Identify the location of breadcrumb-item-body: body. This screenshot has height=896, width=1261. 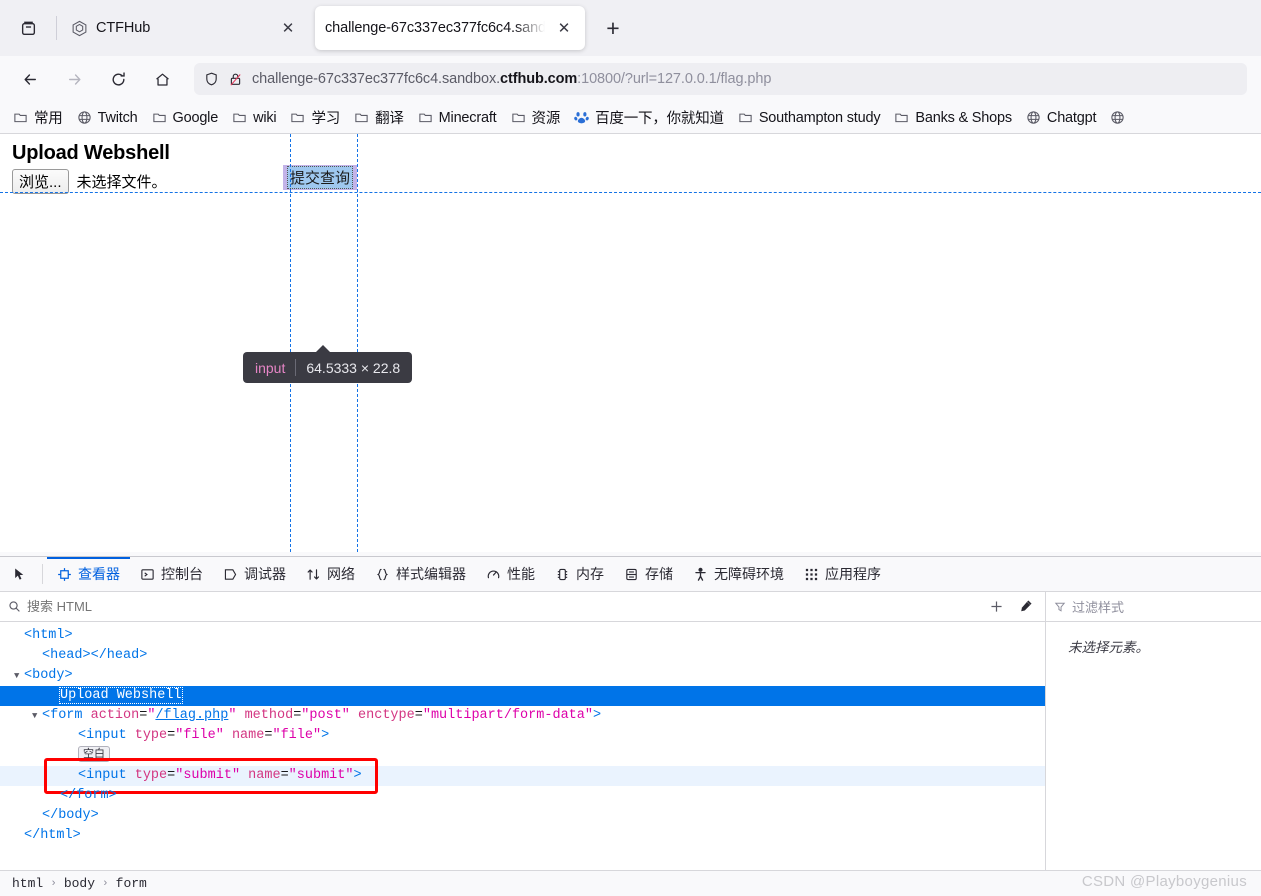
(79, 883).